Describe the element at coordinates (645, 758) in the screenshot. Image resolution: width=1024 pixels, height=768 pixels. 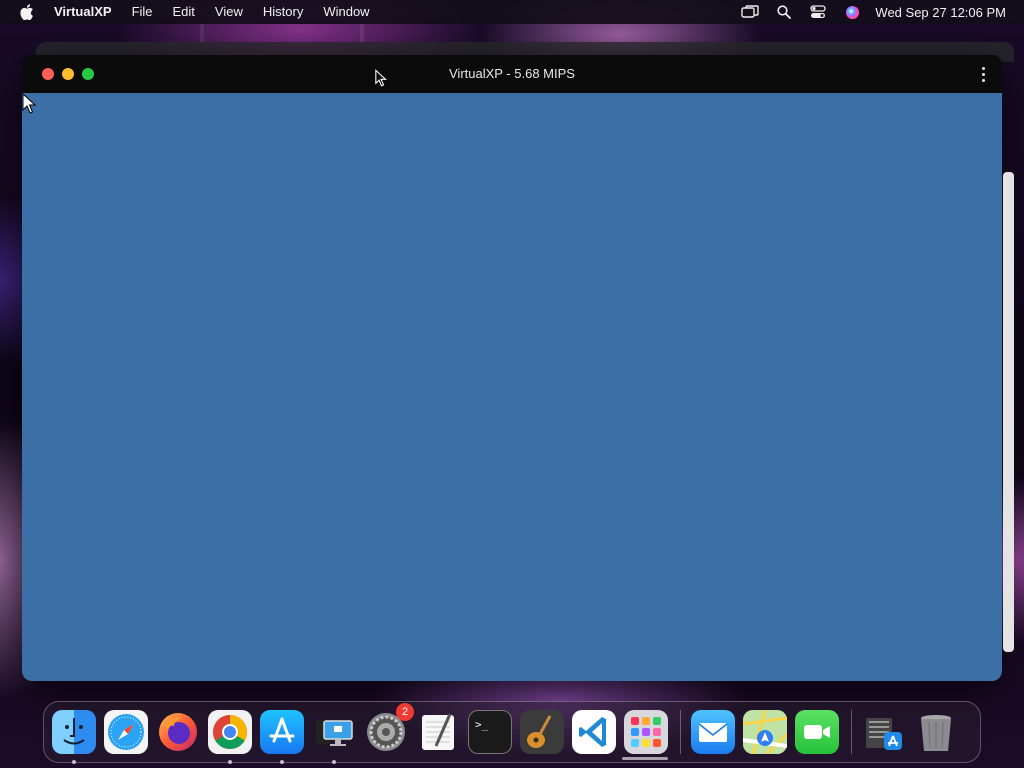
I see `dock-scroll-indicator` at that location.